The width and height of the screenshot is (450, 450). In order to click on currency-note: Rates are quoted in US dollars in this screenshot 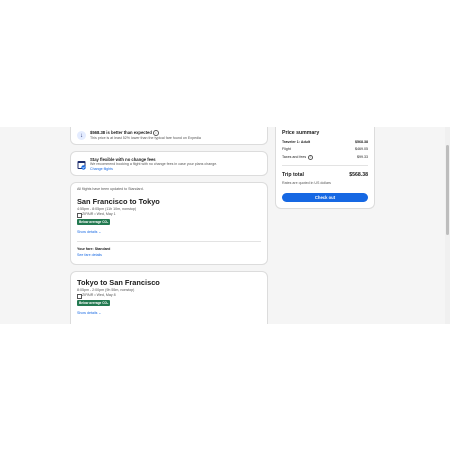, I will do `click(306, 183)`.